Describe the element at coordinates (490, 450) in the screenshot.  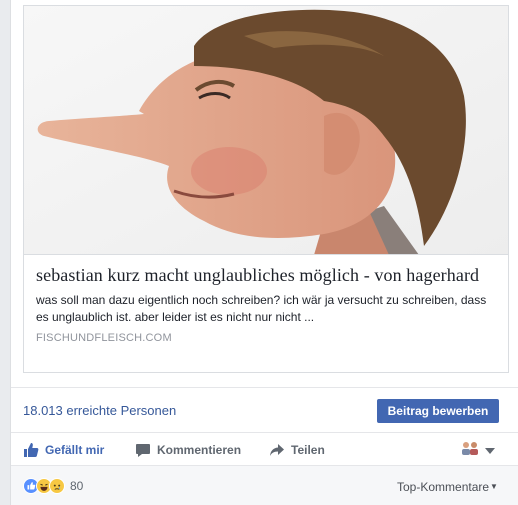
I see `chevron-down-icon` at that location.